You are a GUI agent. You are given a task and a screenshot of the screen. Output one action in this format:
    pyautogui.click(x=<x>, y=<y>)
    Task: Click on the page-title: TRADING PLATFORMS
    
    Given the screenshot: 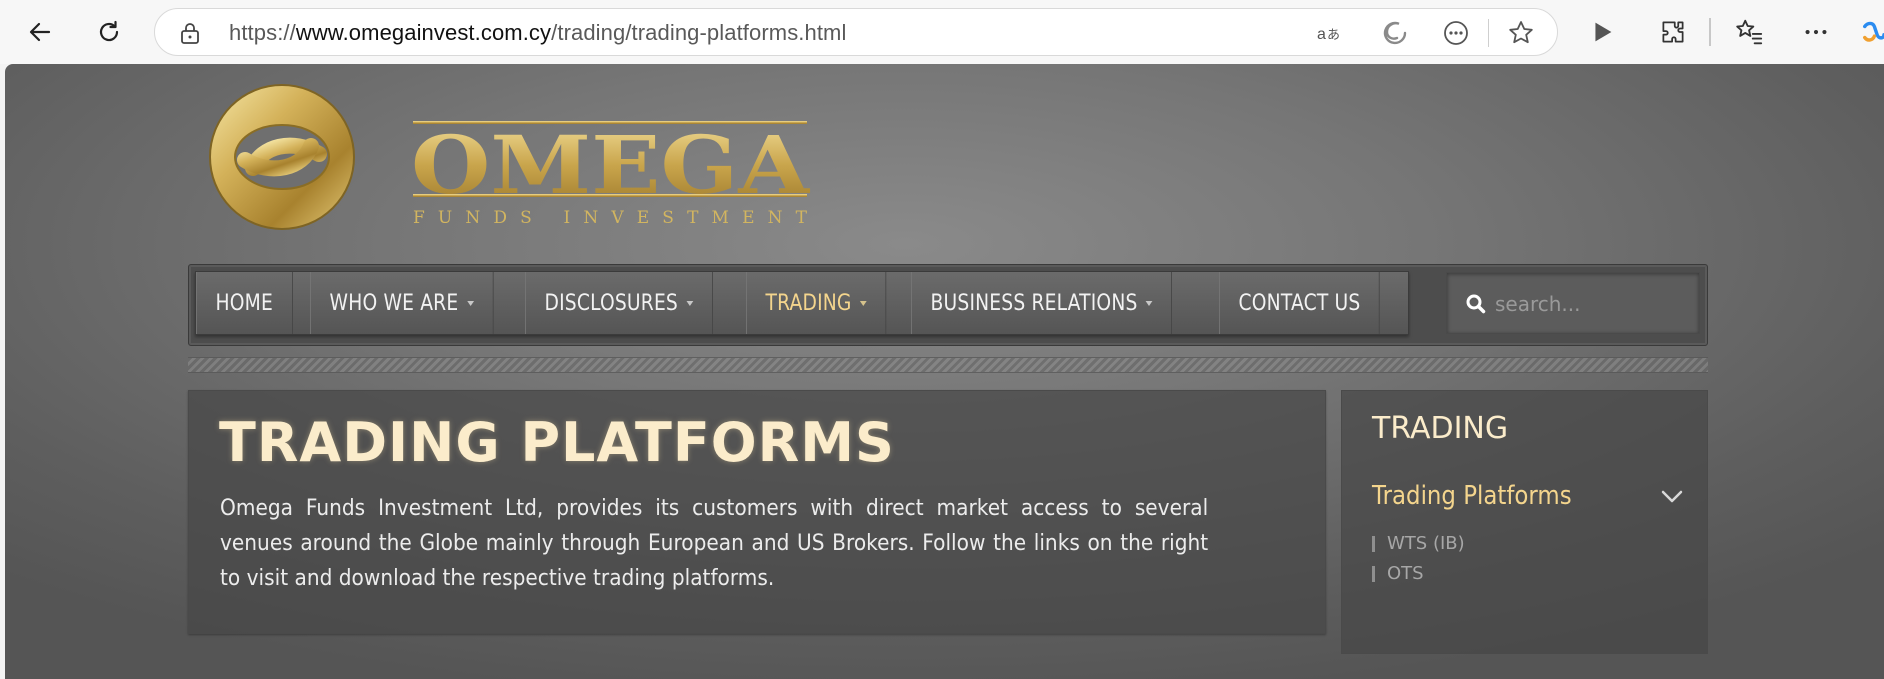 What is the action you would take?
    pyautogui.click(x=557, y=442)
    